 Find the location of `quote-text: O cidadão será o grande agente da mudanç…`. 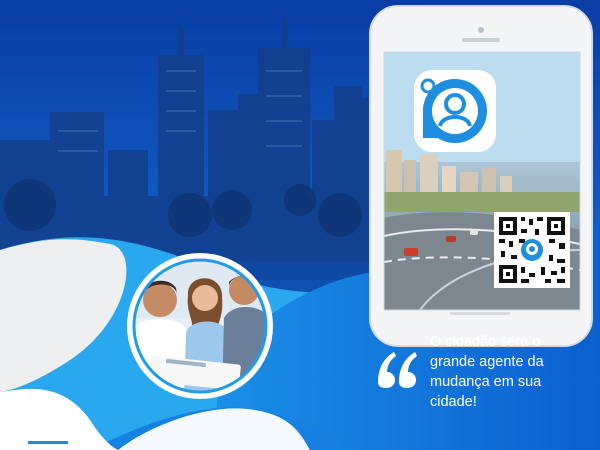

quote-text: O cidadão será o grande agente da mudanç… is located at coordinates (487, 372).